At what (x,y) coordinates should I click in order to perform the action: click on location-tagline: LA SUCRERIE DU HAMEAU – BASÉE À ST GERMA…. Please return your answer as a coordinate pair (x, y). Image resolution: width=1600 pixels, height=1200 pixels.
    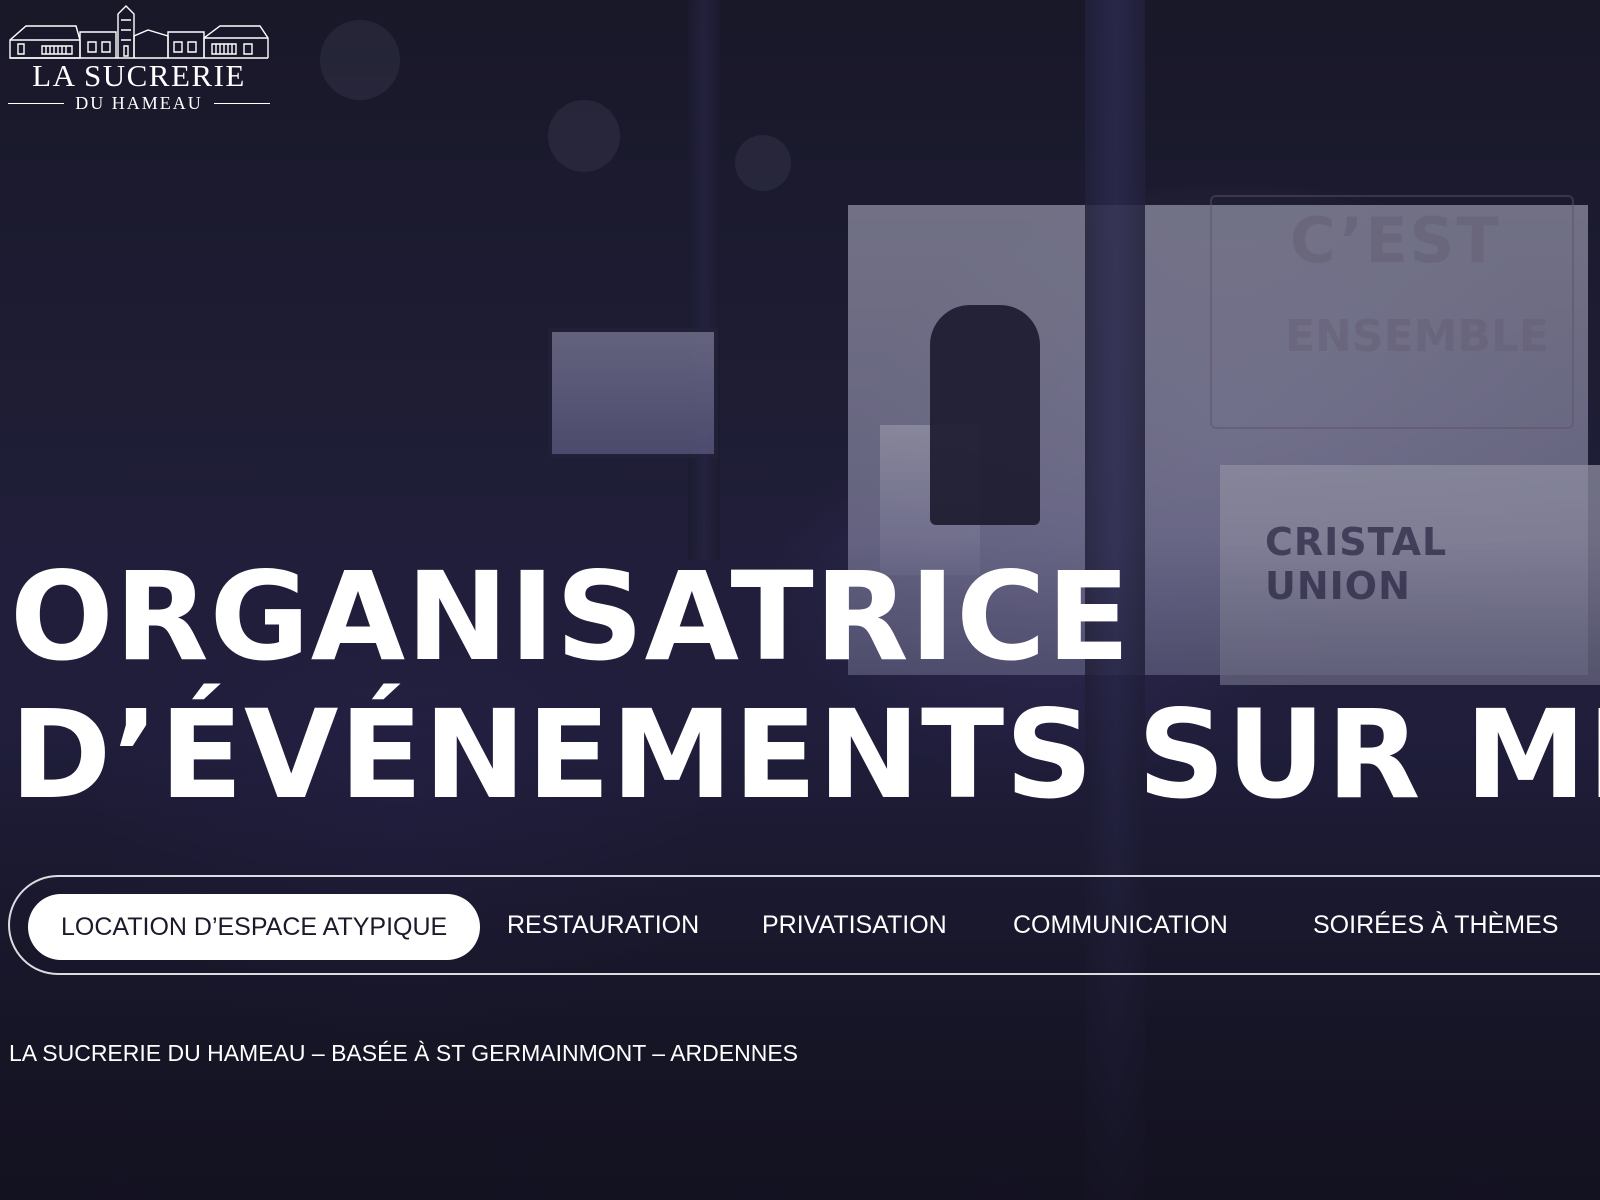
    Looking at the image, I should click on (404, 1053).